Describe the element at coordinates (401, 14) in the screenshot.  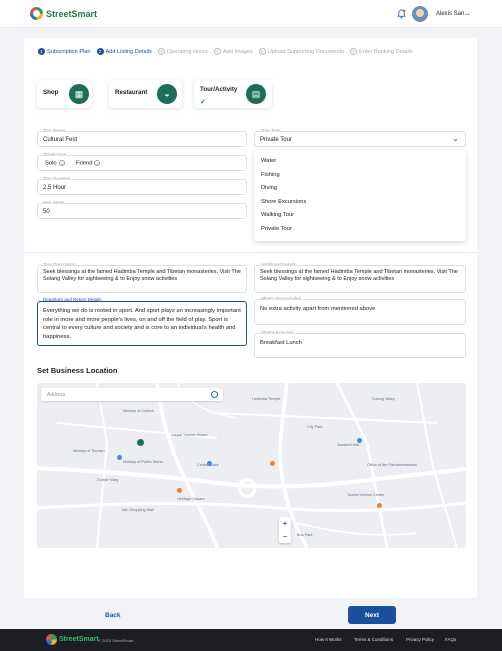
I see `bell-icon` at that location.